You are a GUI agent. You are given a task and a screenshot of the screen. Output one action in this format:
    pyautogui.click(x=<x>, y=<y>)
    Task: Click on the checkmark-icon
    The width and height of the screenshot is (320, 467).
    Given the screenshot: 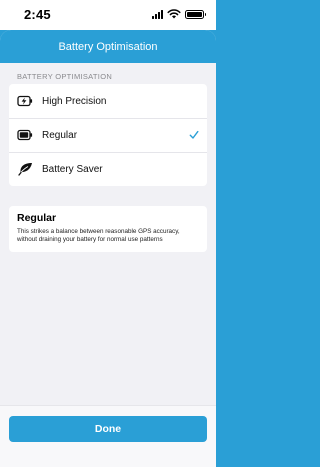 What is the action you would take?
    pyautogui.click(x=194, y=134)
    